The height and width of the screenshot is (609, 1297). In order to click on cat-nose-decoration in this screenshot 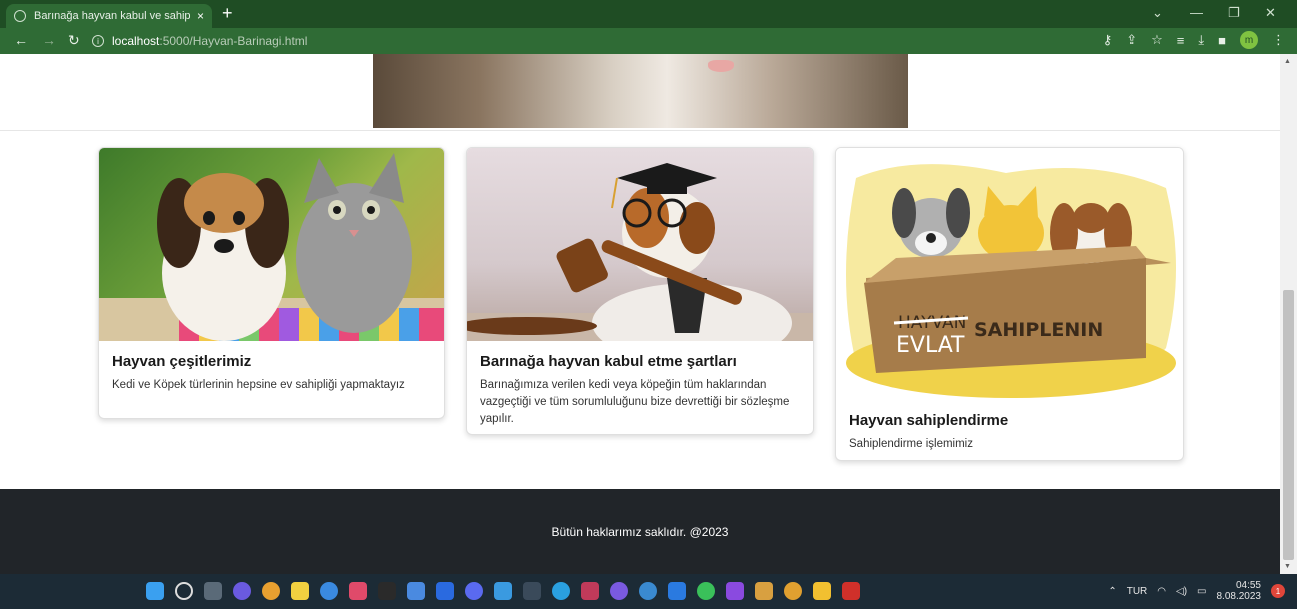, I will do `click(721, 66)`.